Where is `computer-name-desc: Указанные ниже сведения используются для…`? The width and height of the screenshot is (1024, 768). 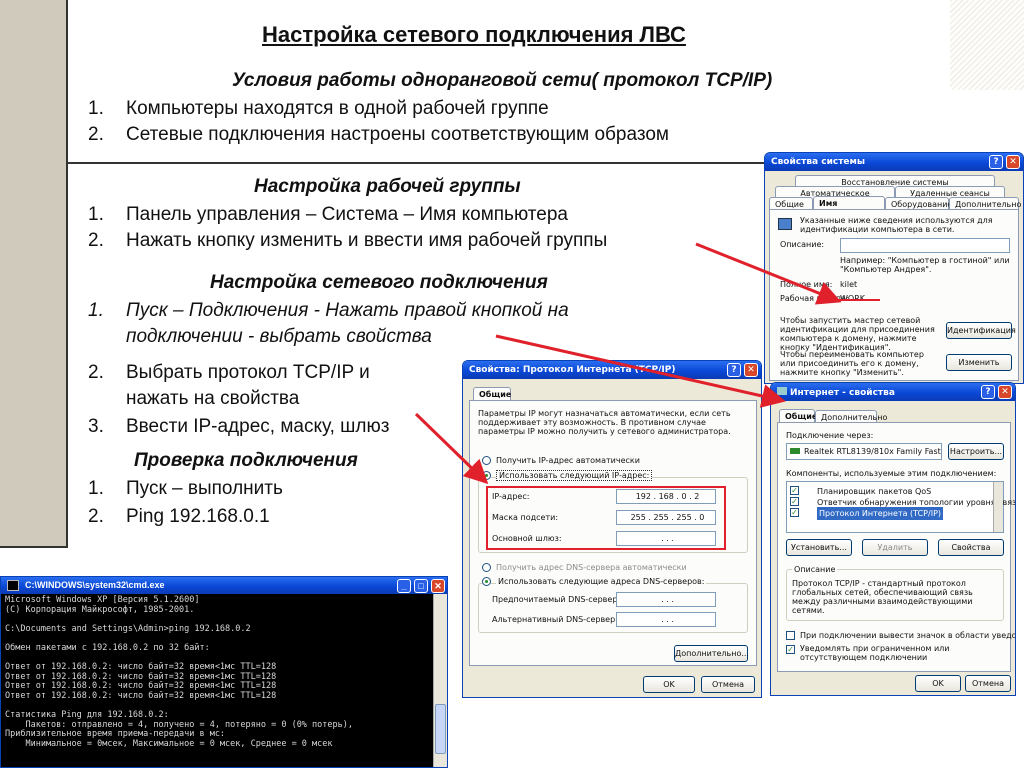
computer-name-desc: Указанные ниже сведения используются для… is located at coordinates (896, 225).